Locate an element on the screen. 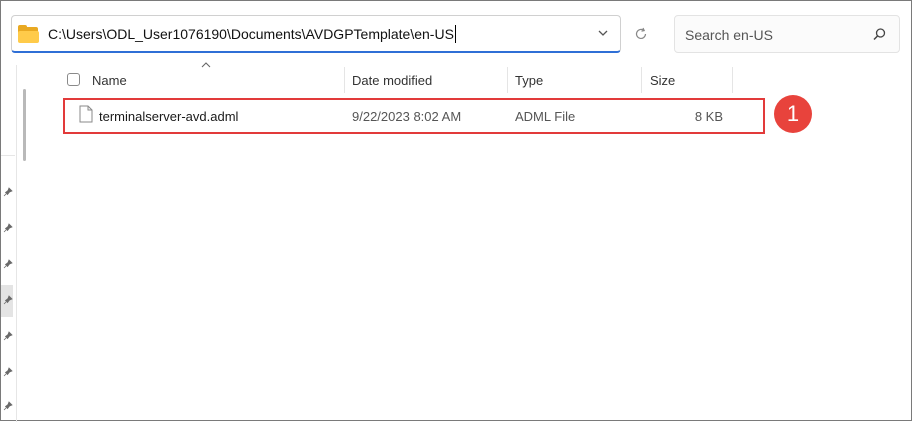 The width and height of the screenshot is (912, 422). search-input: Search en-US is located at coordinates (787, 34).